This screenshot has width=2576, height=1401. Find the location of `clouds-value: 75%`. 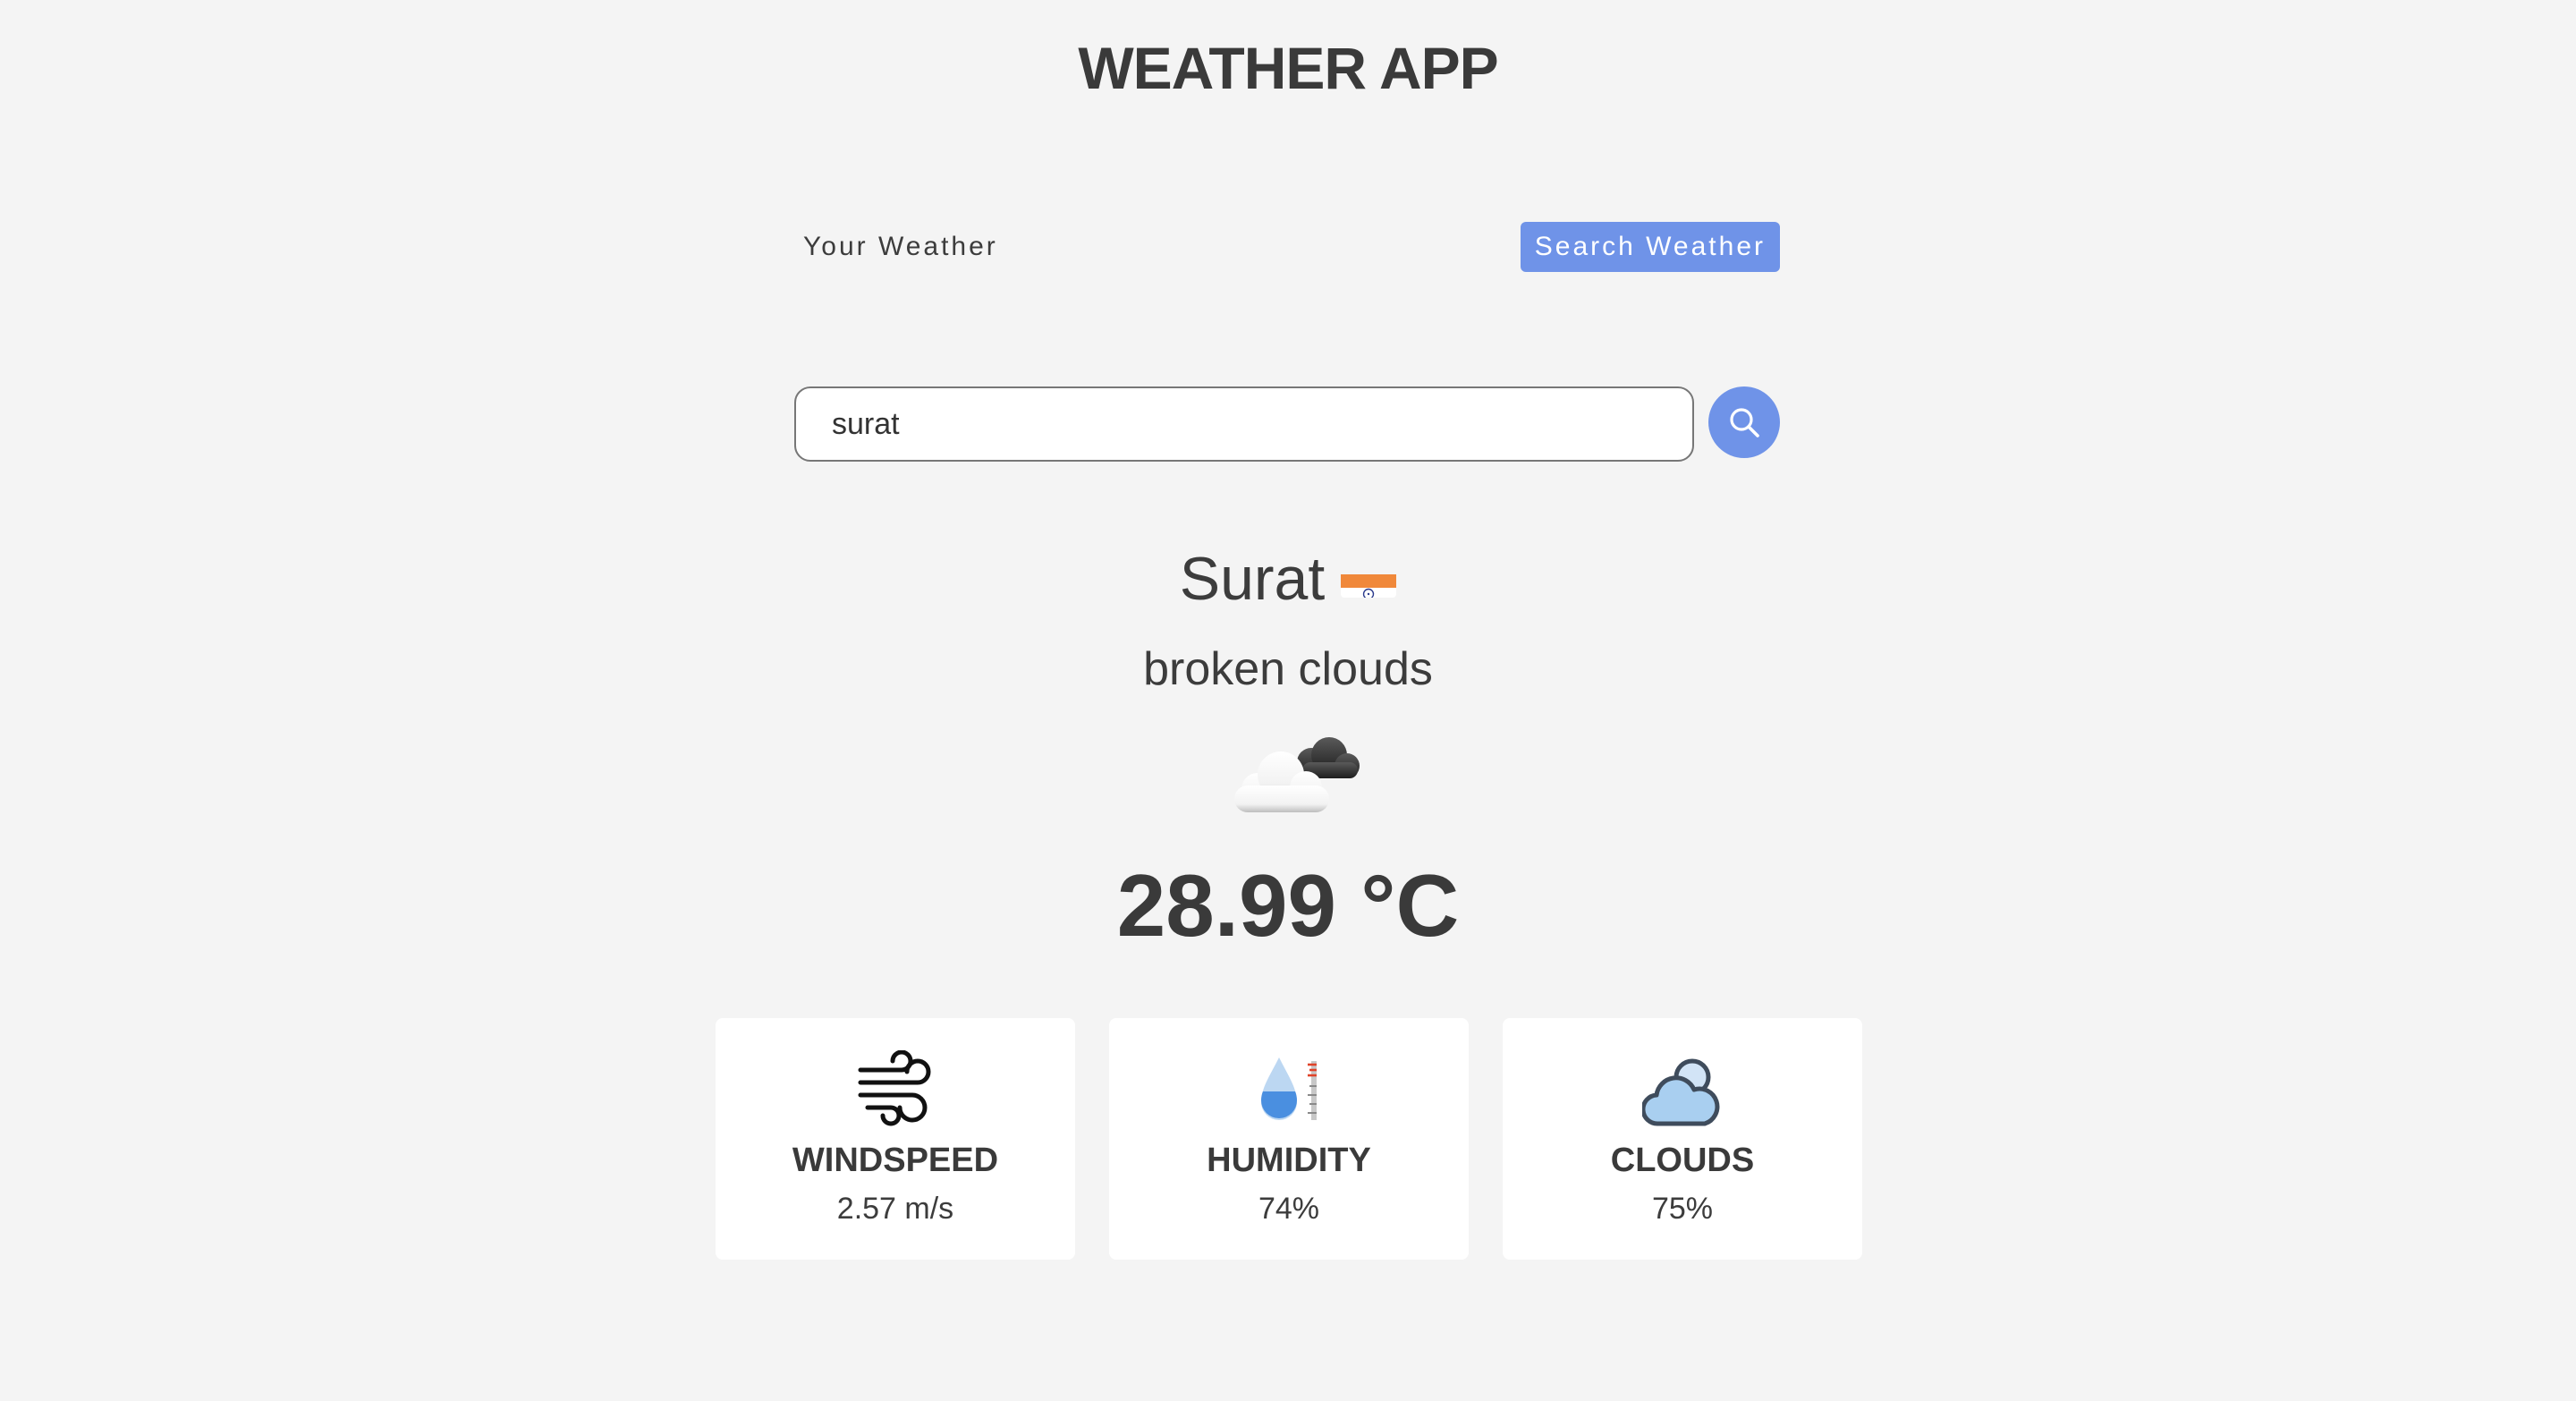

clouds-value: 75% is located at coordinates (1682, 1209).